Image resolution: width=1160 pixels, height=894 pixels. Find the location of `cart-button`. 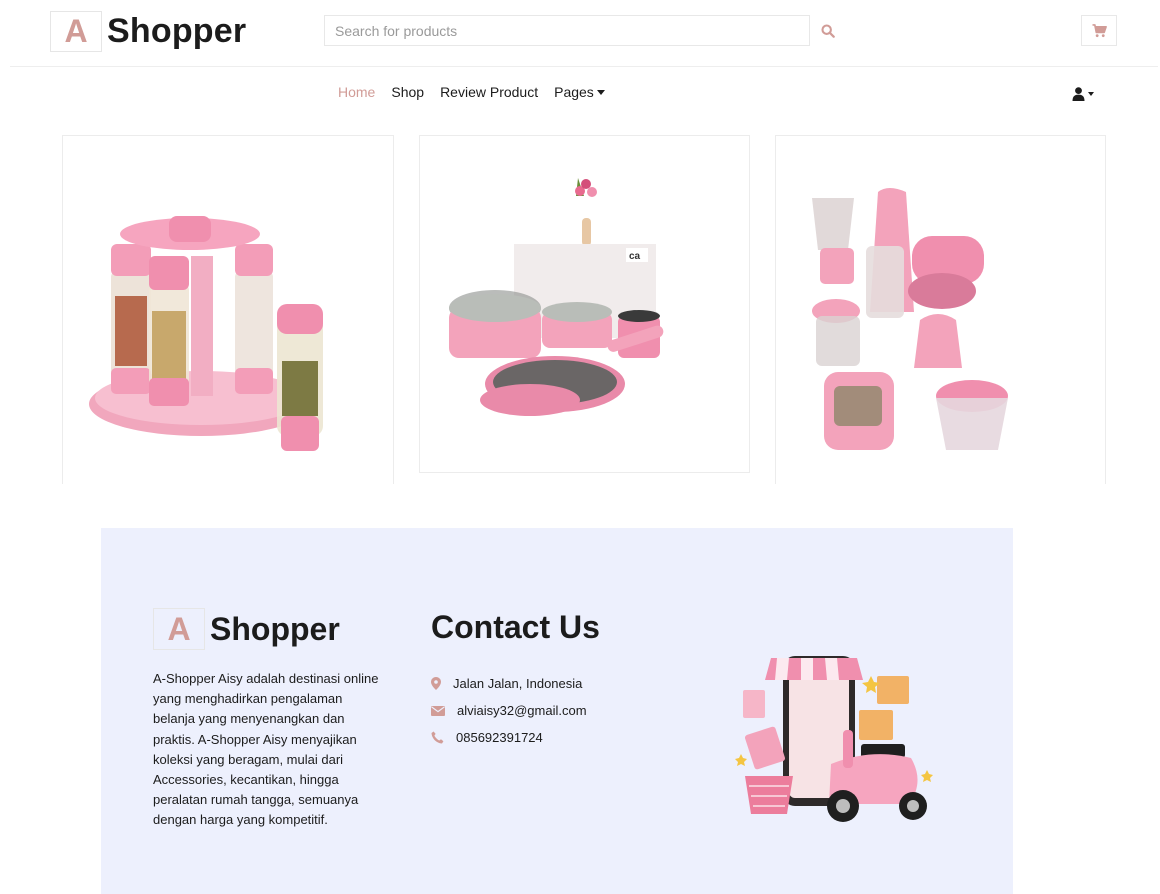

cart-button is located at coordinates (1099, 30).